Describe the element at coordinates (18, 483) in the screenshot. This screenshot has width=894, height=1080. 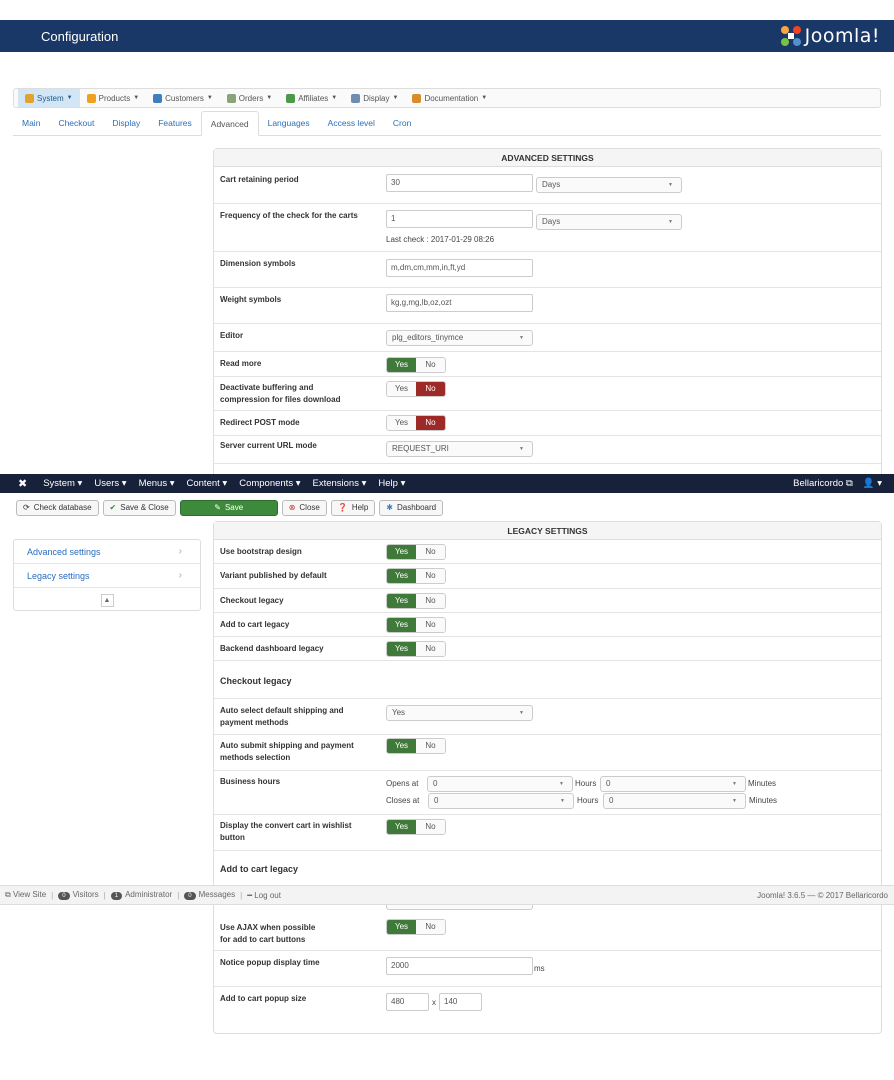
I see `joomla-menu-icon: ✖` at that location.